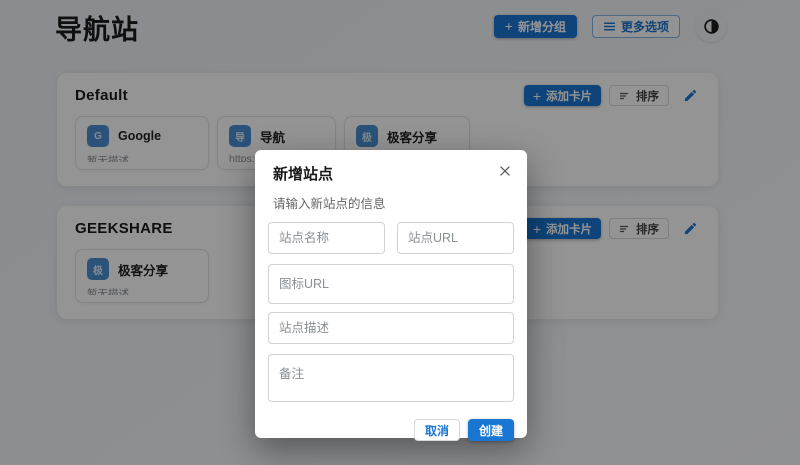  Describe the element at coordinates (329, 204) in the screenshot. I see `dialog-subtitle: 请输入新站点的信息` at that location.